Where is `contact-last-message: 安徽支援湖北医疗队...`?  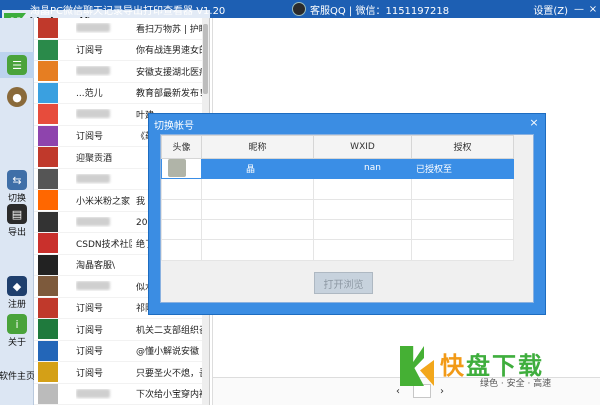 contact-last-message: 安徽支援湖北医疗队... is located at coordinates (172, 72).